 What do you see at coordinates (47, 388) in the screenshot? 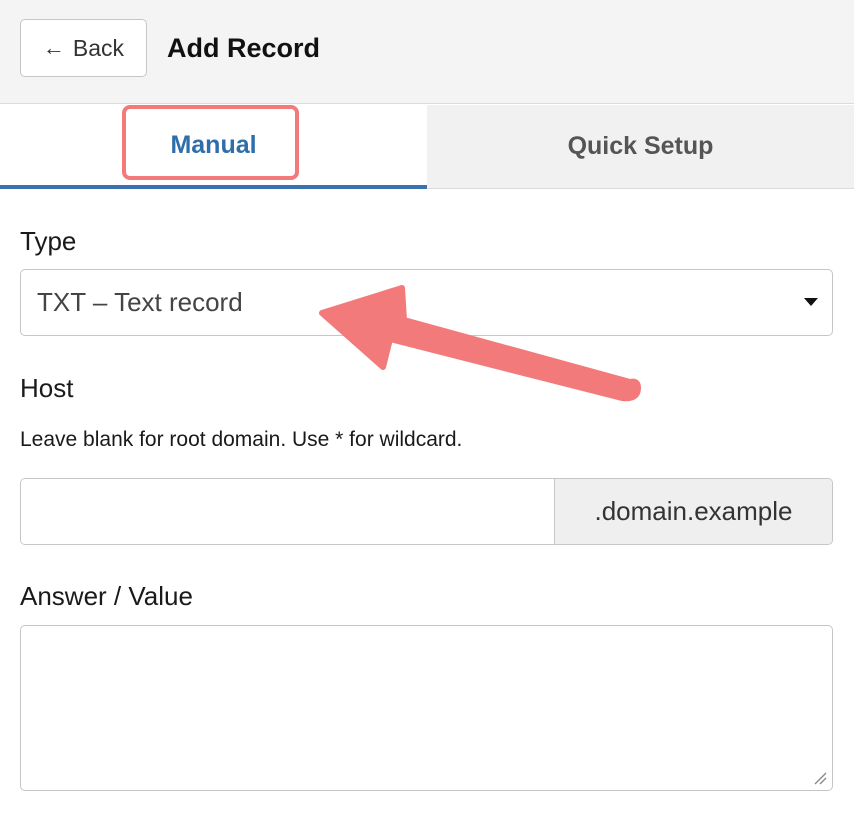
I see `host-label: Host` at bounding box center [47, 388].